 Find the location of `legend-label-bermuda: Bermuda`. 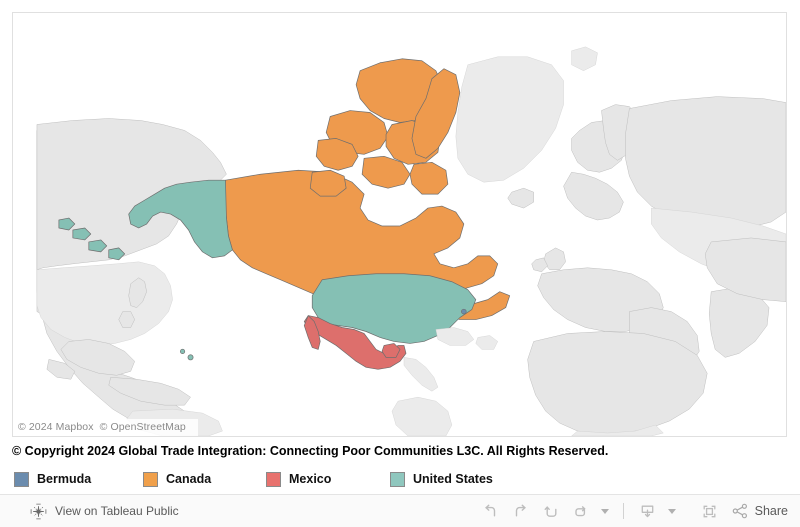

legend-label-bermuda: Bermuda is located at coordinates (64, 479).